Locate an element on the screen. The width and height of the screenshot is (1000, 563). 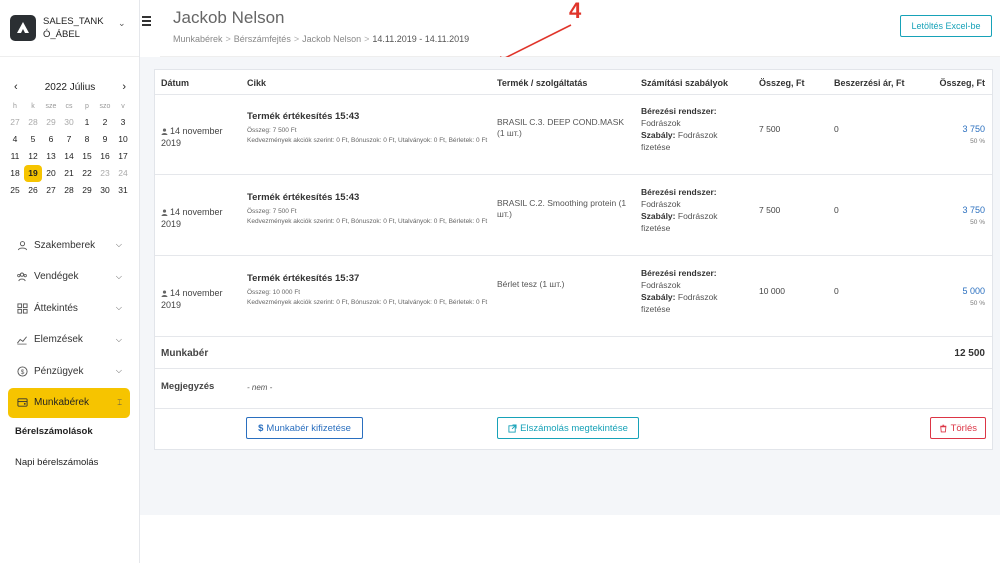
note-label: Megjegyzés is located at coordinates (188, 386).